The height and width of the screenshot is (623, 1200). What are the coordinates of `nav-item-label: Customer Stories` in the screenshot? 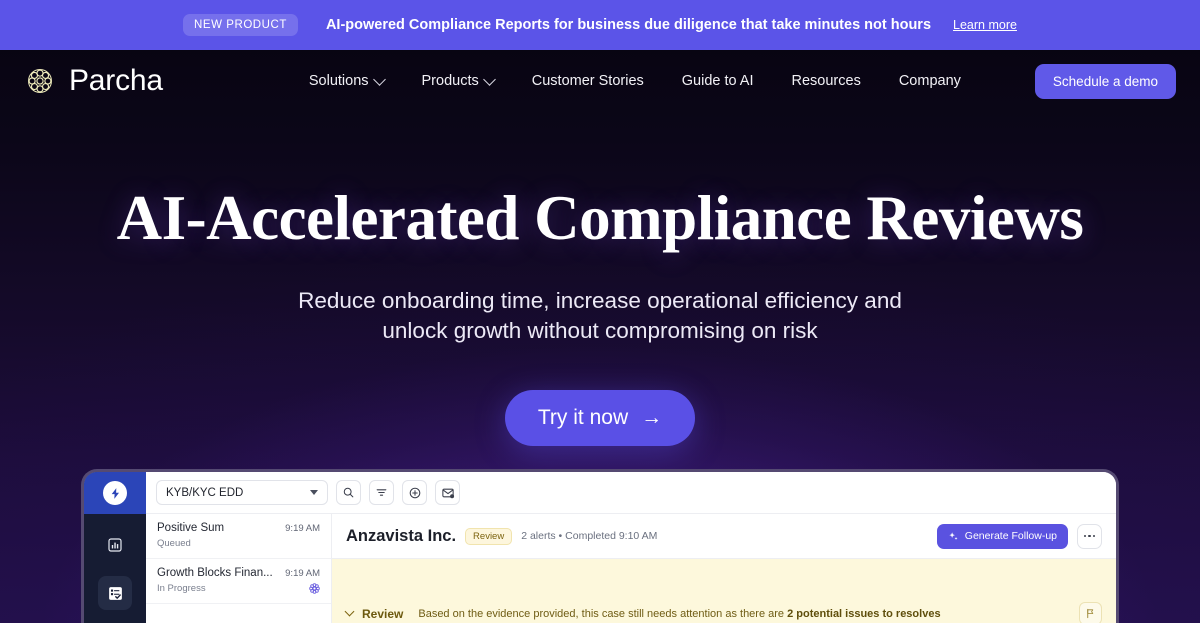 It's located at (587, 81).